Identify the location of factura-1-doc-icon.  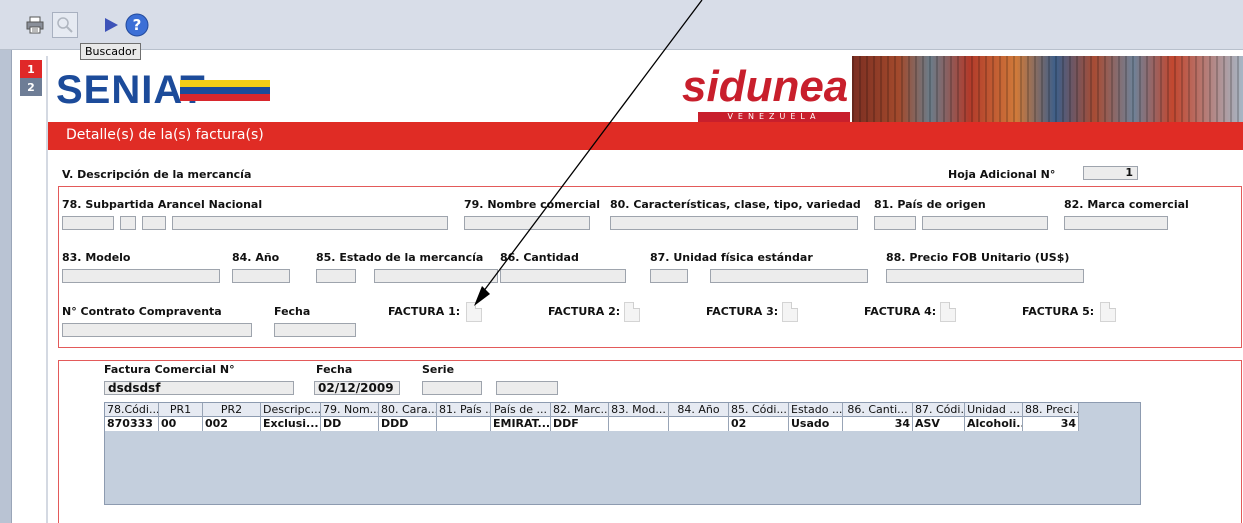
(474, 312).